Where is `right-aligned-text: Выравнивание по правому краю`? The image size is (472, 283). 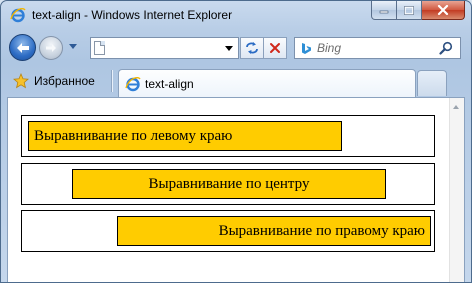
right-aligned-text: Выравнивание по правому краю is located at coordinates (274, 231).